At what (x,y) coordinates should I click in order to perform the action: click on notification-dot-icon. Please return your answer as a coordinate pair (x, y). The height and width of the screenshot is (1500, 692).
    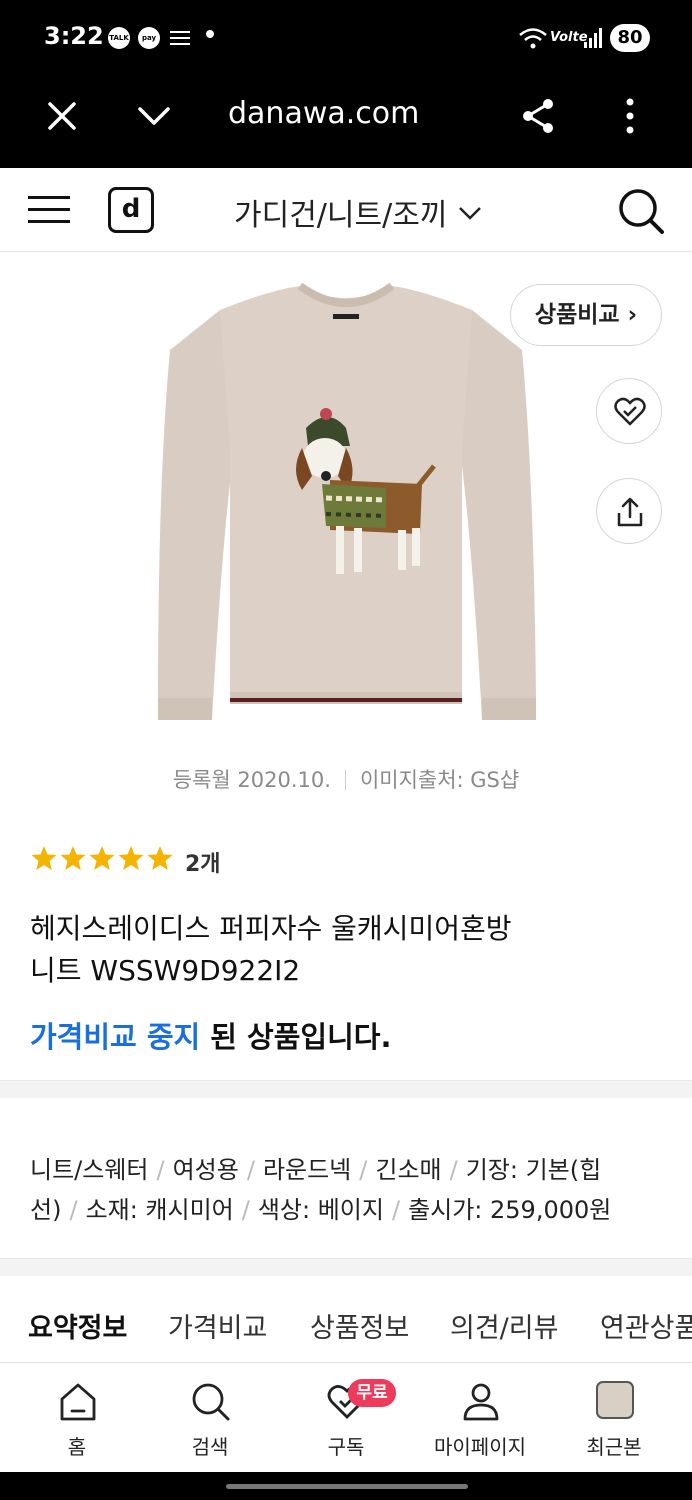
    Looking at the image, I should click on (210, 34).